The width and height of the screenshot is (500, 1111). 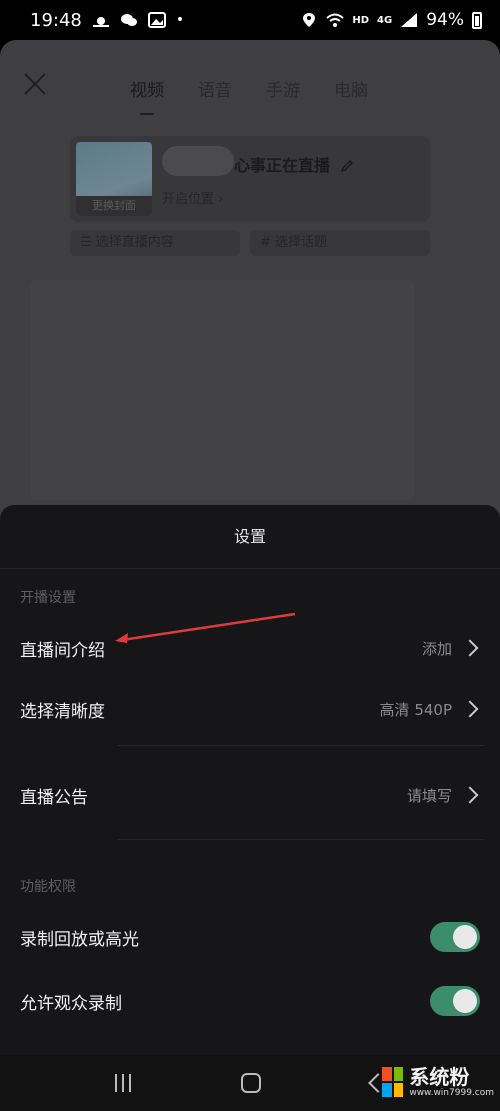 I want to click on tab-voice: 语音, so click(x=215, y=88).